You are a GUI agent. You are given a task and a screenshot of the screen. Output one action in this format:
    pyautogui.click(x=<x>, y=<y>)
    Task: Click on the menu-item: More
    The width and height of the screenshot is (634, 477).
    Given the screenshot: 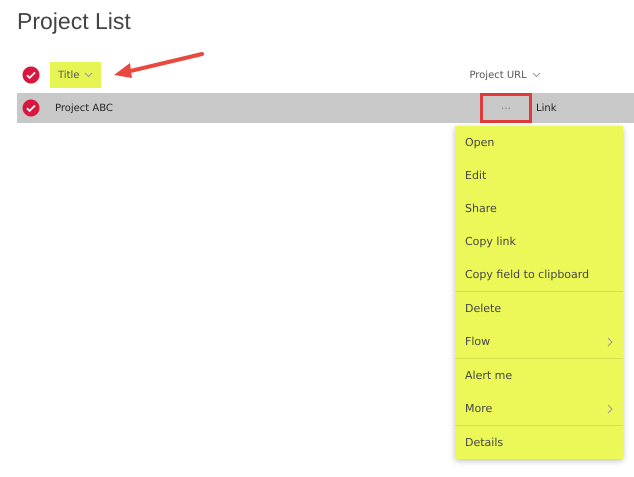 What is the action you would take?
    pyautogui.click(x=539, y=408)
    